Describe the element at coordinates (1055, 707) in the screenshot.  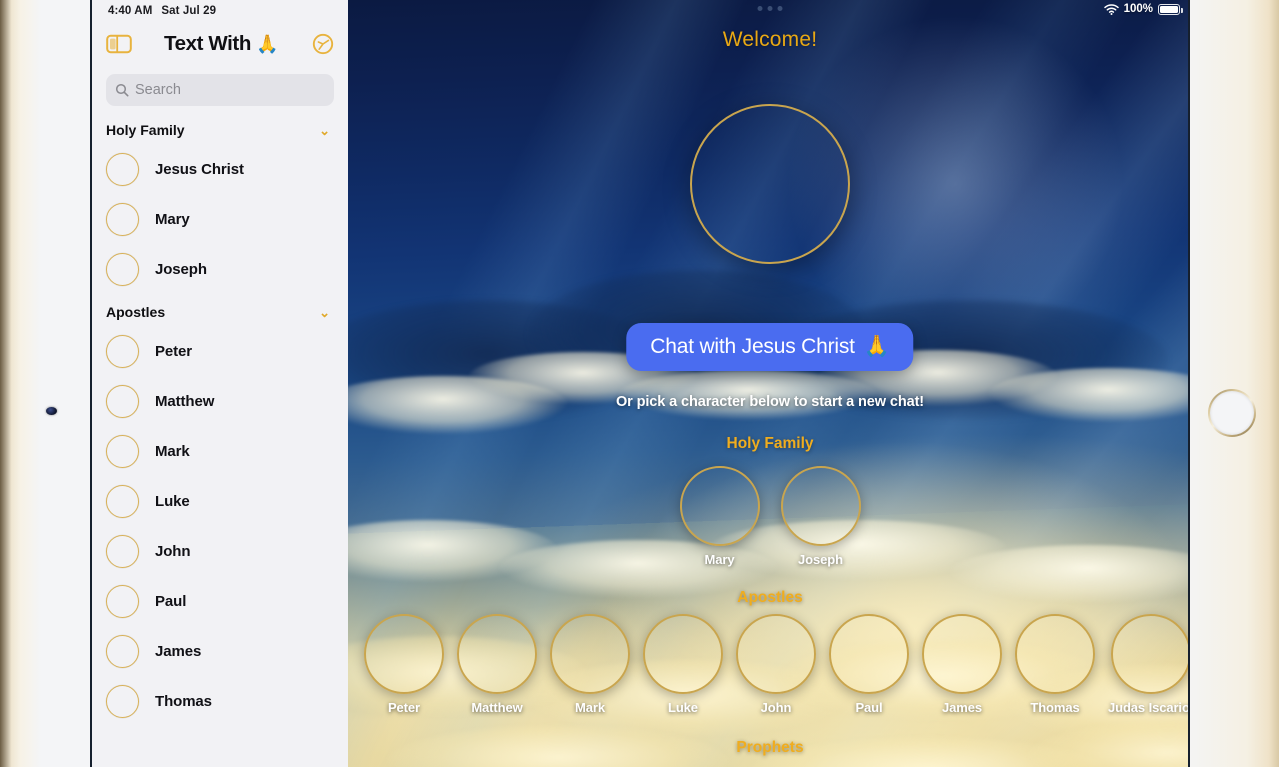
I see `character-label: Thomas` at that location.